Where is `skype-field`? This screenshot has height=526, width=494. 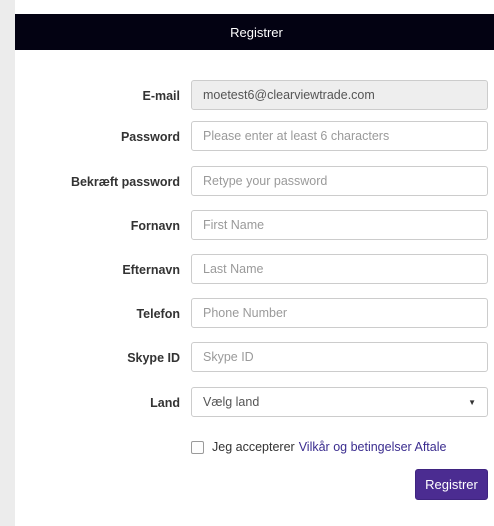
skype-field is located at coordinates (339, 357).